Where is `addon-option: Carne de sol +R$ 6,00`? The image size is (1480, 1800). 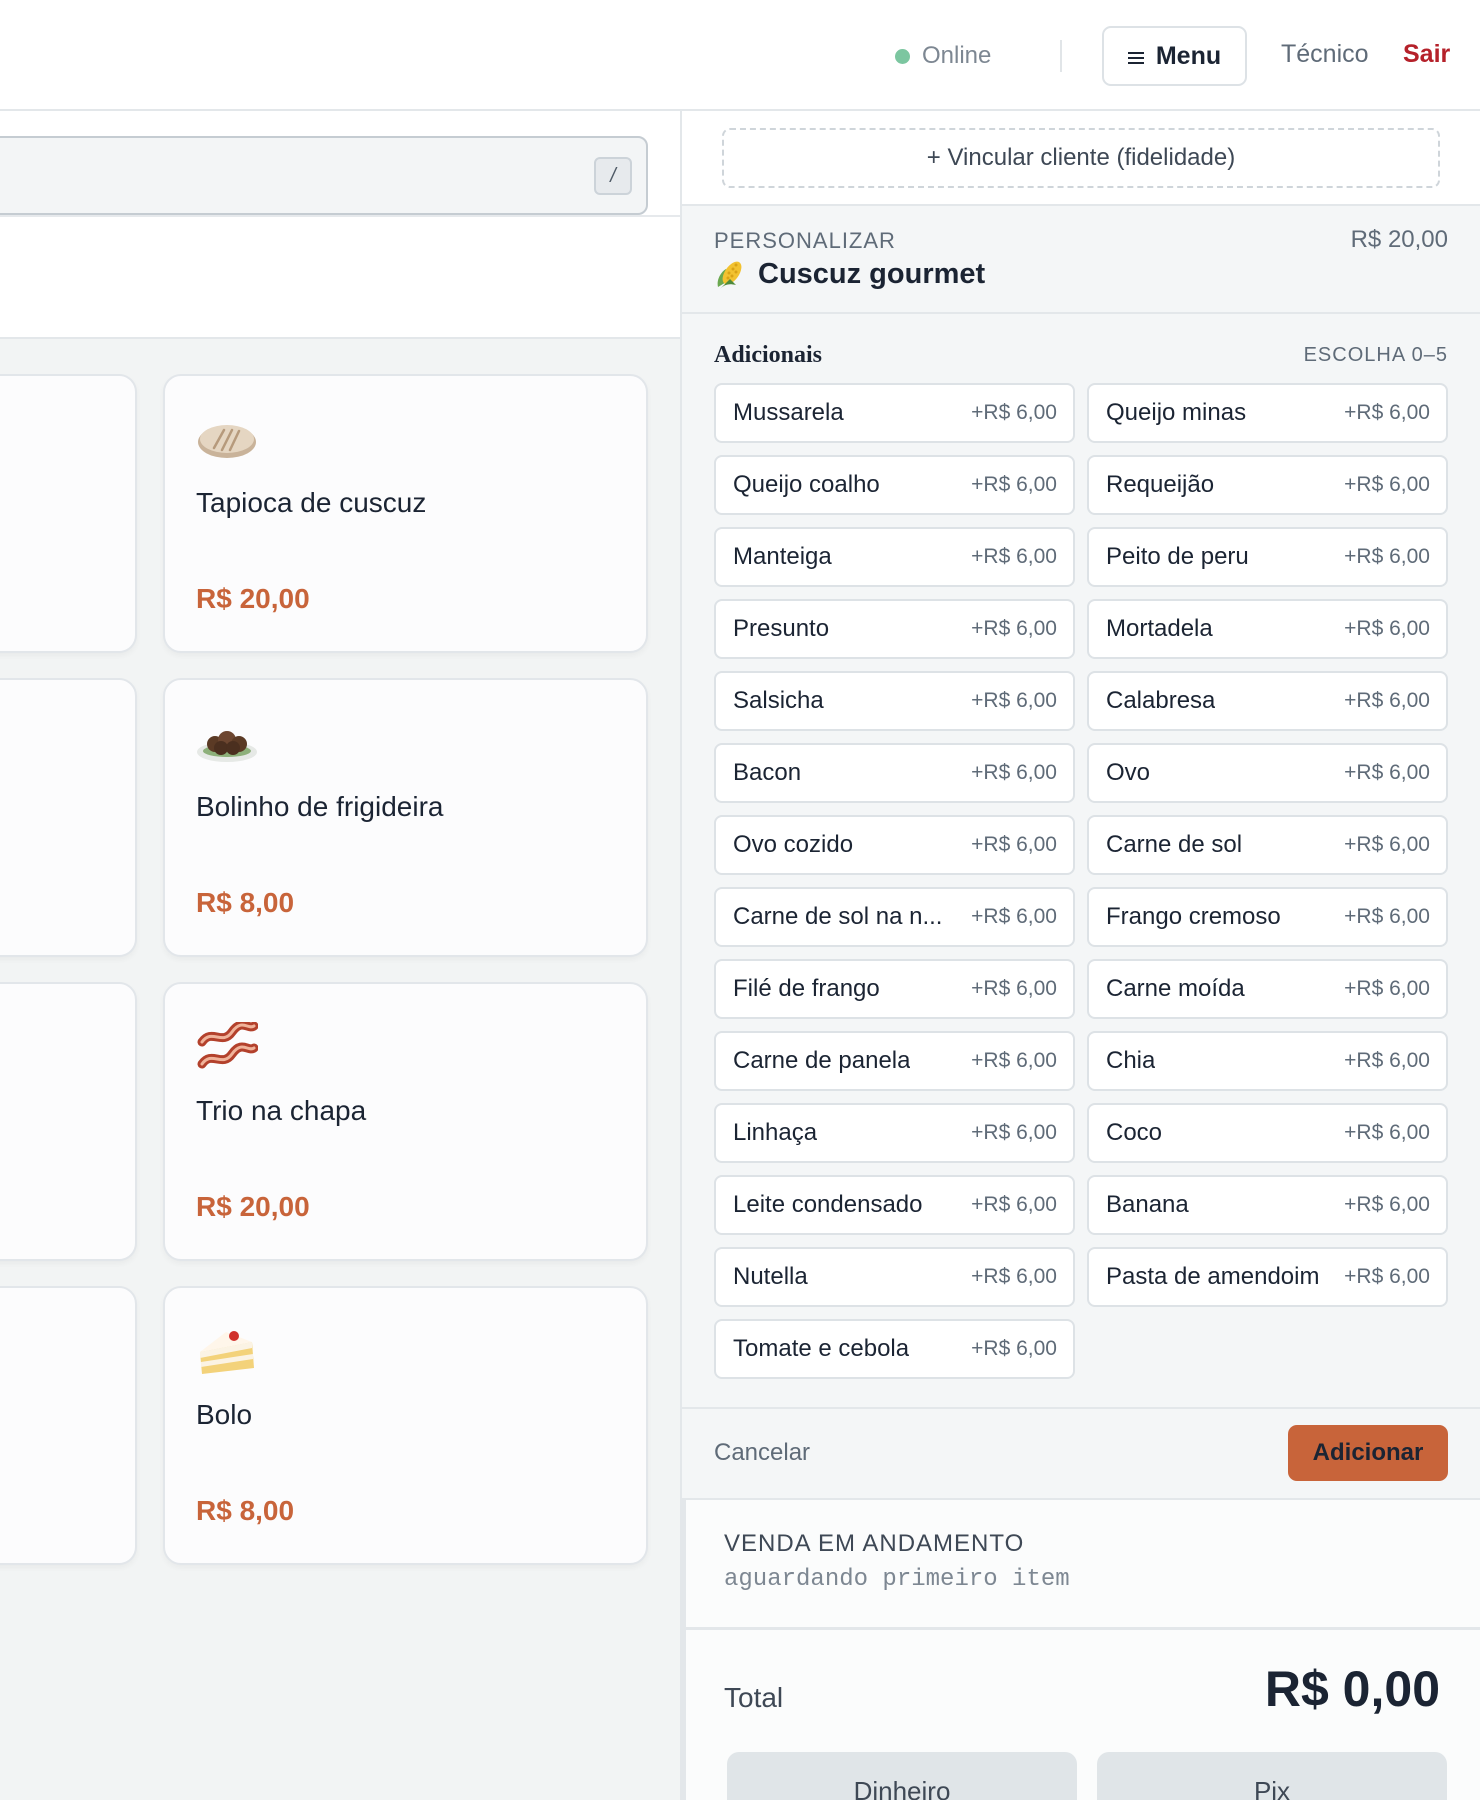 addon-option: Carne de sol +R$ 6,00 is located at coordinates (1267, 845).